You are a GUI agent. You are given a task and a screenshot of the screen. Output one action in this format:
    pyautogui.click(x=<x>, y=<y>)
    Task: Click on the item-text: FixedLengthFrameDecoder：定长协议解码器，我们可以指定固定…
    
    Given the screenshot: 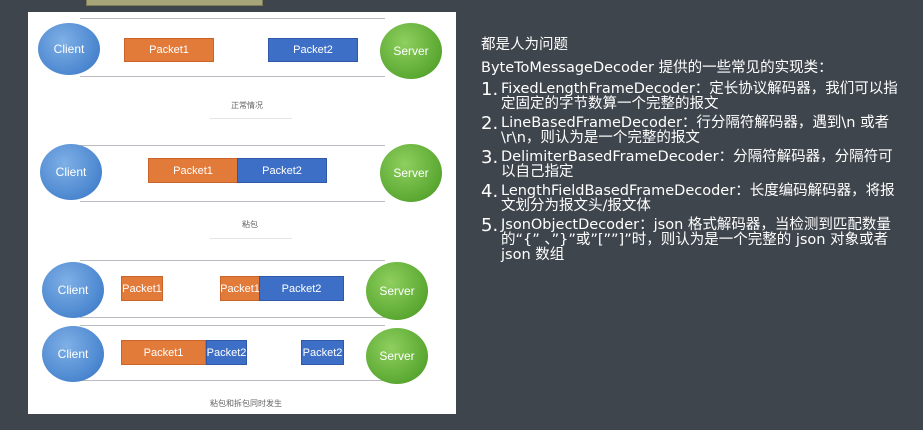 What is the action you would take?
    pyautogui.click(x=699, y=96)
    